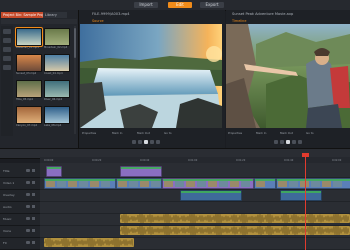 This screenshot has width=350, height=250. Describe the element at coordinates (261, 133) in the screenshot. I see `tab-mark-in-r: Mark In` at that location.